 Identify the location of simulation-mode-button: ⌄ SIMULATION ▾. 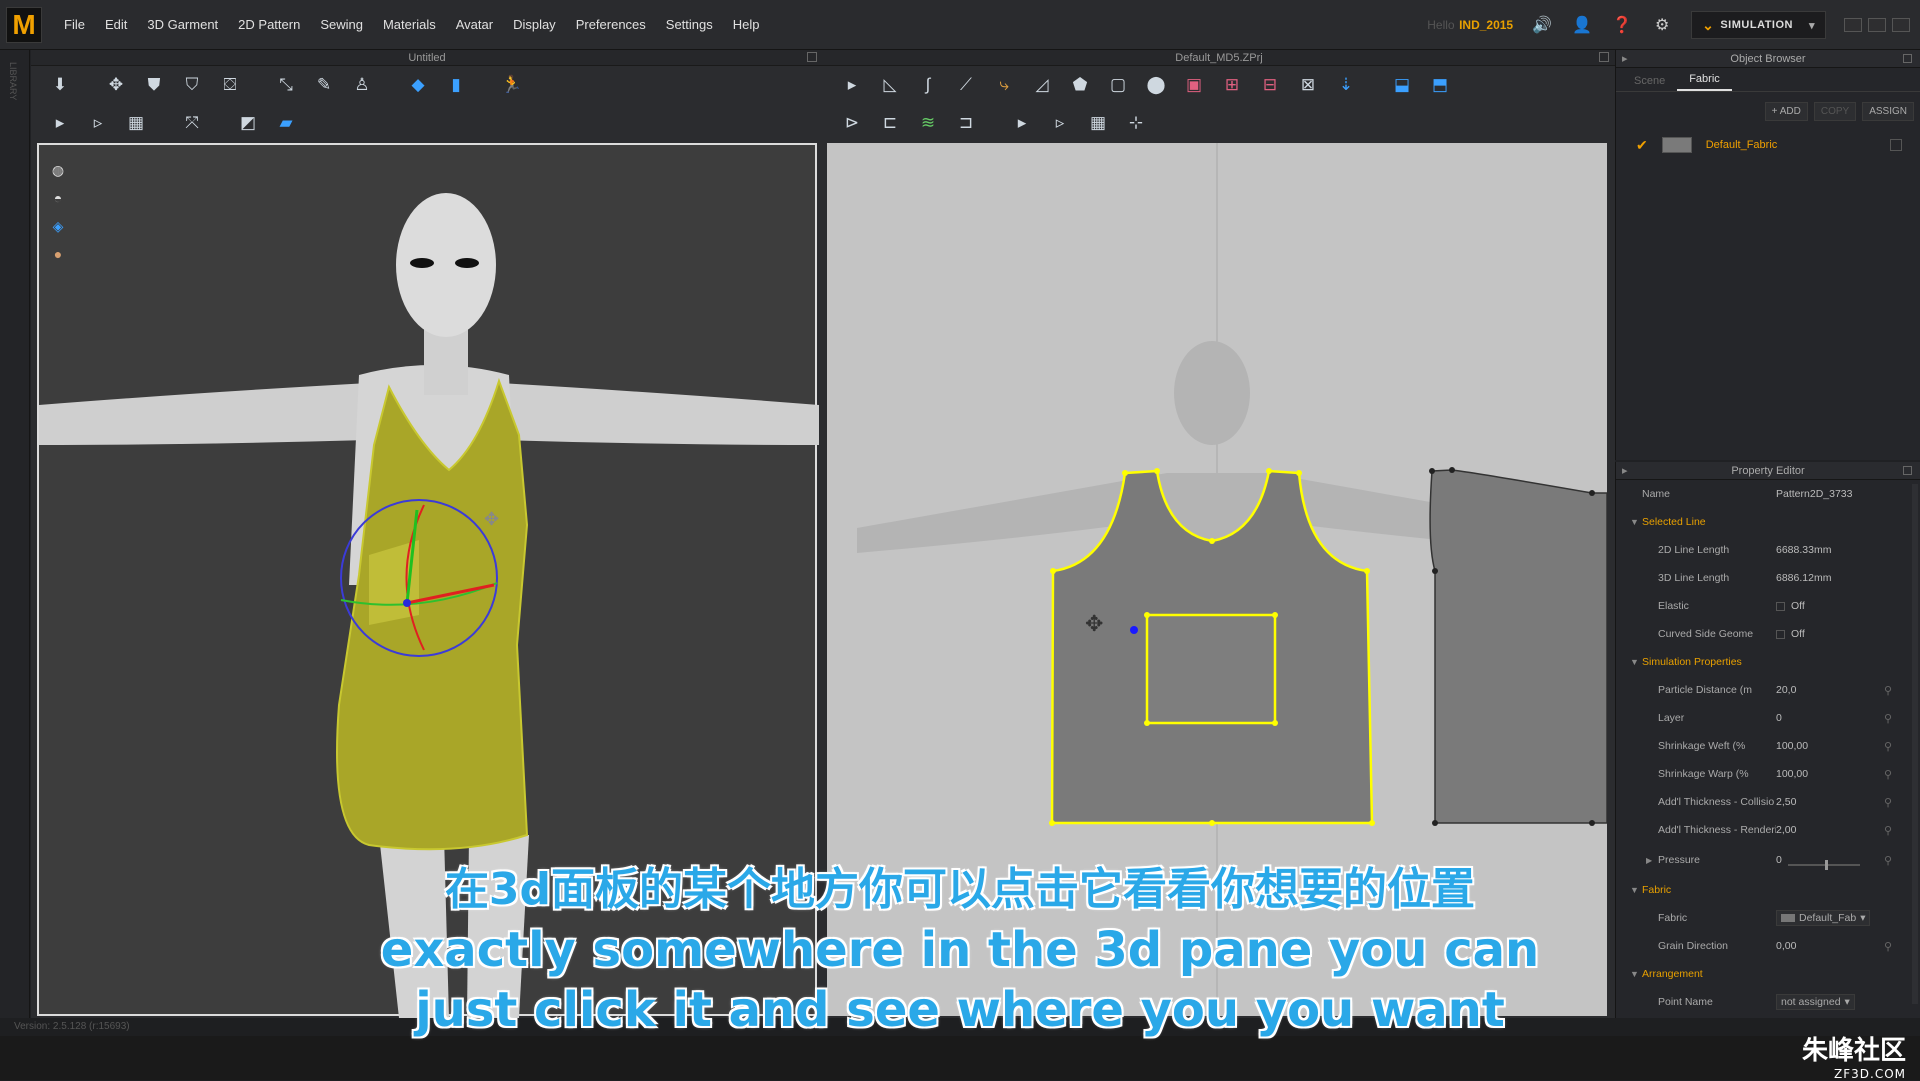
(1758, 25).